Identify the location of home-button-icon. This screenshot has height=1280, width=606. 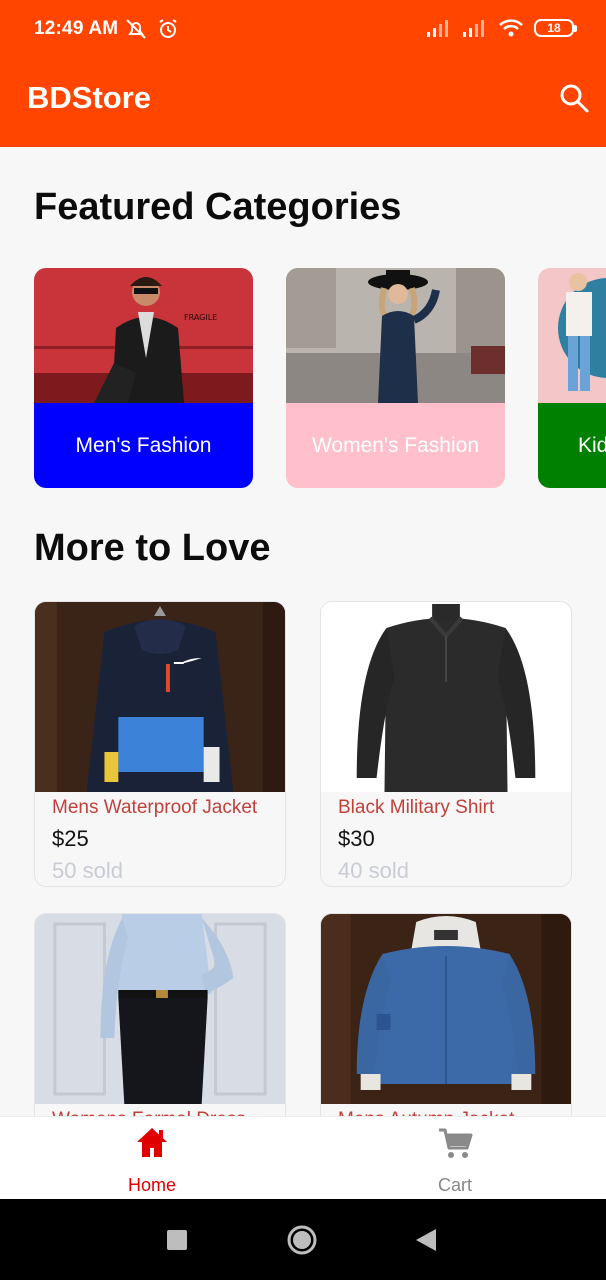
(302, 1240).